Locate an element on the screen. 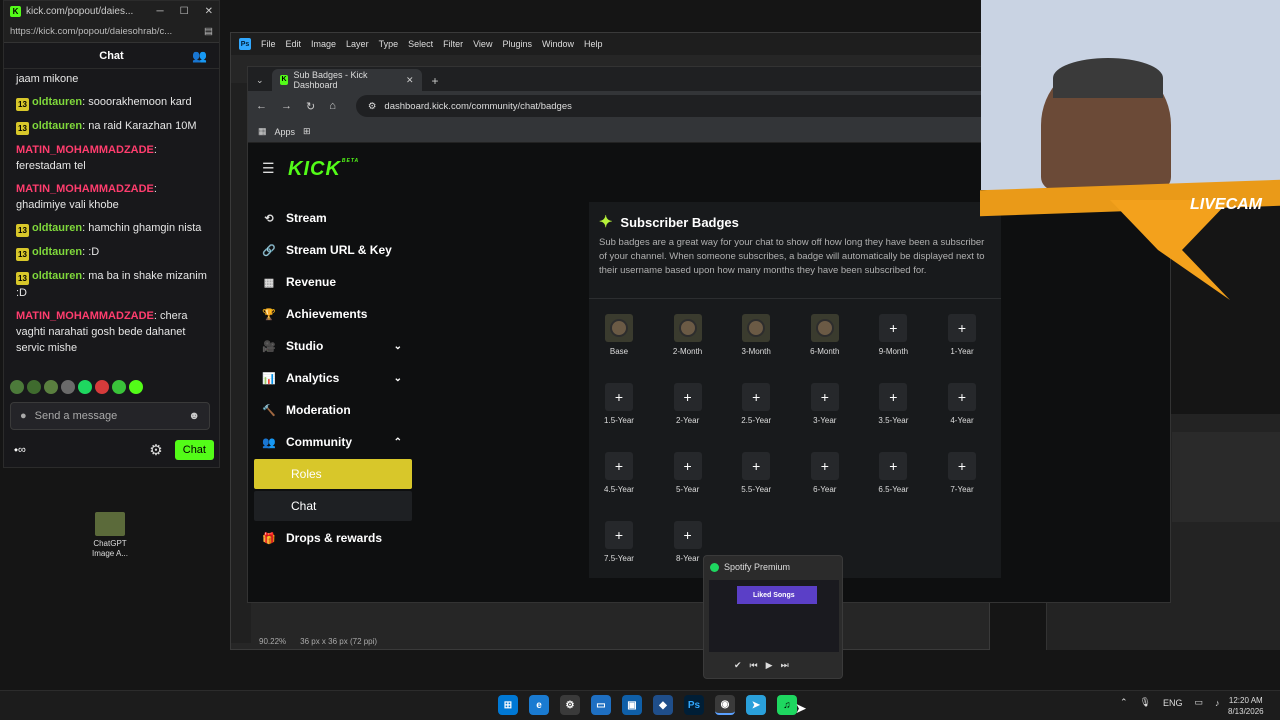 This screenshot has width=1280, height=720. badge-slot: +2.5-Year is located at coordinates (756, 404).